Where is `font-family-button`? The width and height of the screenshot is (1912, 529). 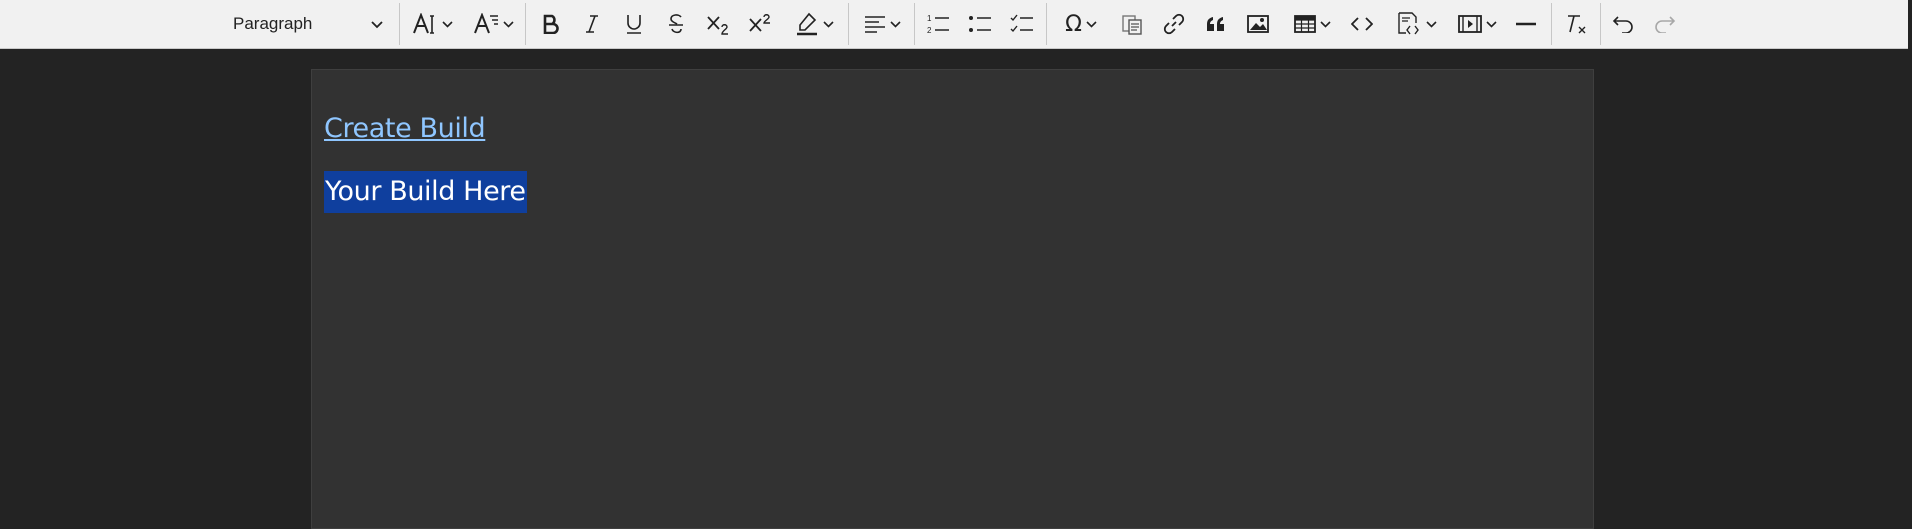
font-family-button is located at coordinates (493, 24).